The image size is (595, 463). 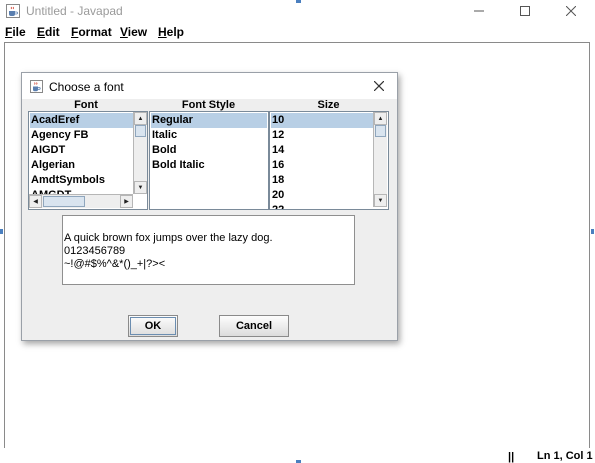 I want to click on size-list-item: 10, so click(x=322, y=120).